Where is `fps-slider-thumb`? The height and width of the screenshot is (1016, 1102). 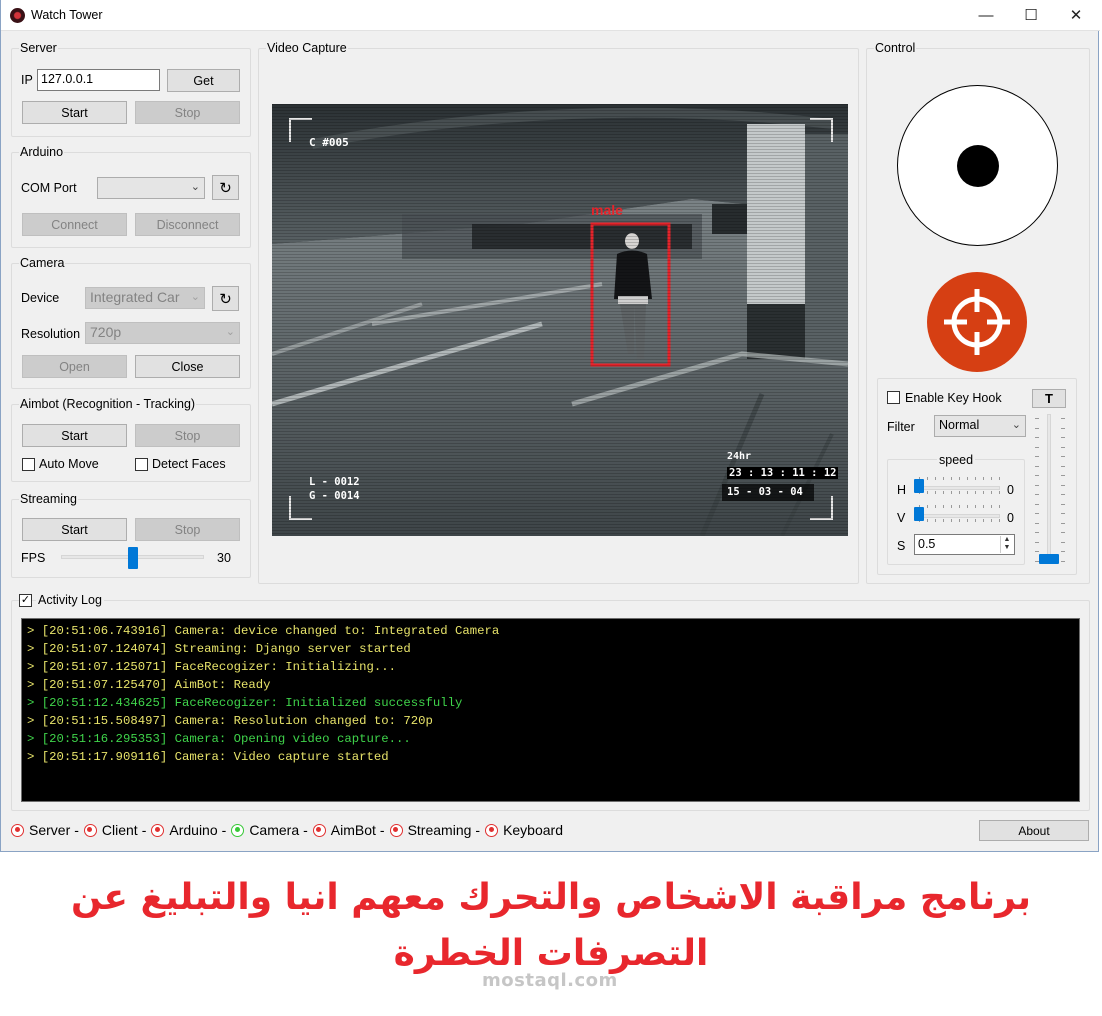
fps-slider-thumb is located at coordinates (132, 558).